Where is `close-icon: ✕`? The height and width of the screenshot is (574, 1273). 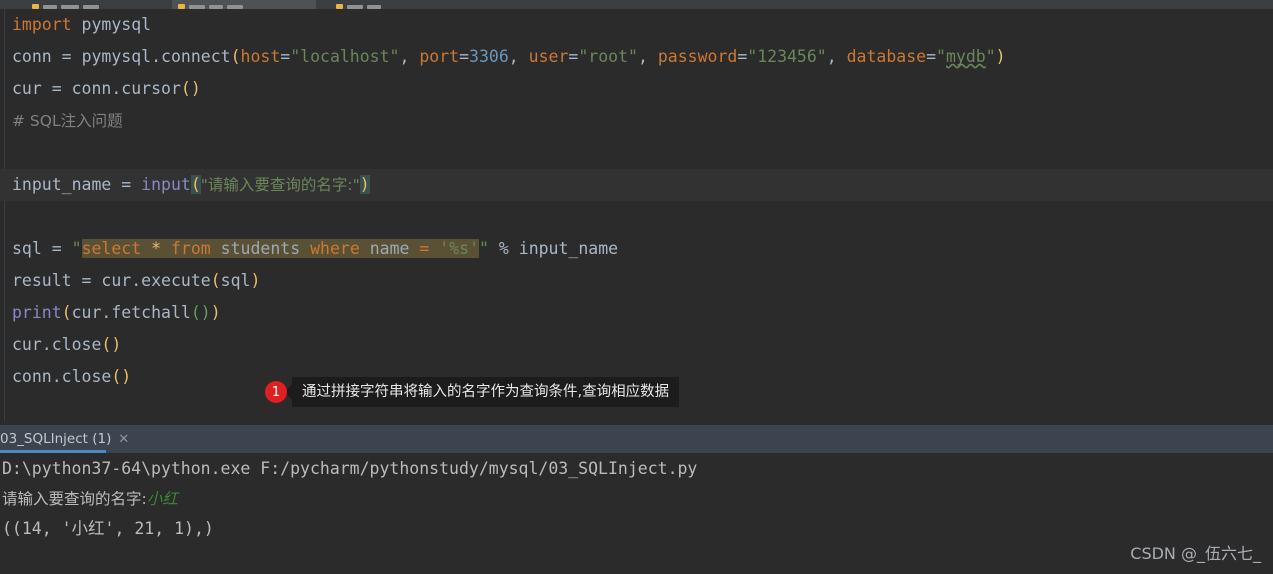 close-icon: ✕ is located at coordinates (123, 439).